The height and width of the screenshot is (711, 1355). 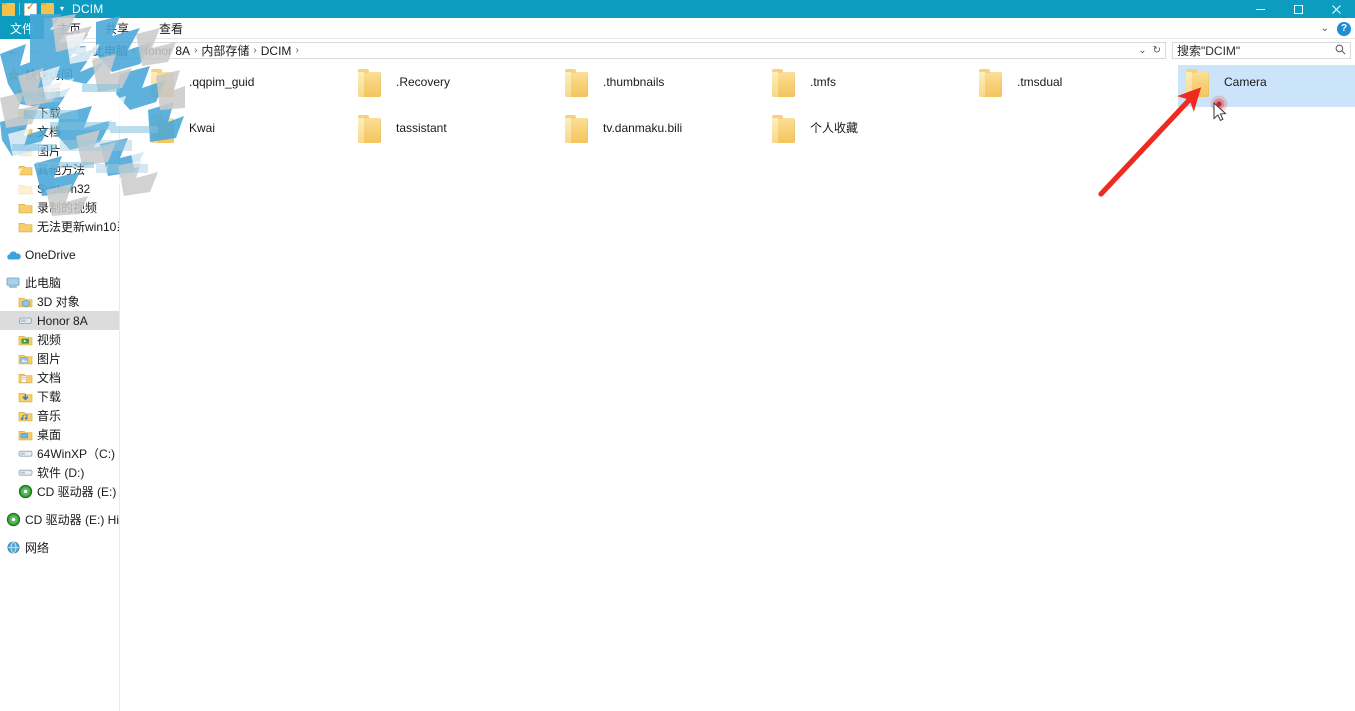 I want to click on maximize-button, so click(x=1298, y=9).